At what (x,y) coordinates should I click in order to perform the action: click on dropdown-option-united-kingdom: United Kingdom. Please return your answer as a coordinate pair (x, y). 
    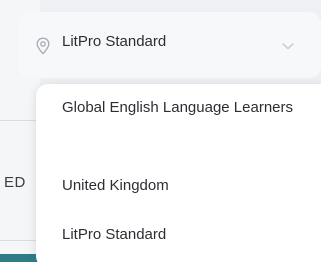
    Looking at the image, I should click on (178, 185).